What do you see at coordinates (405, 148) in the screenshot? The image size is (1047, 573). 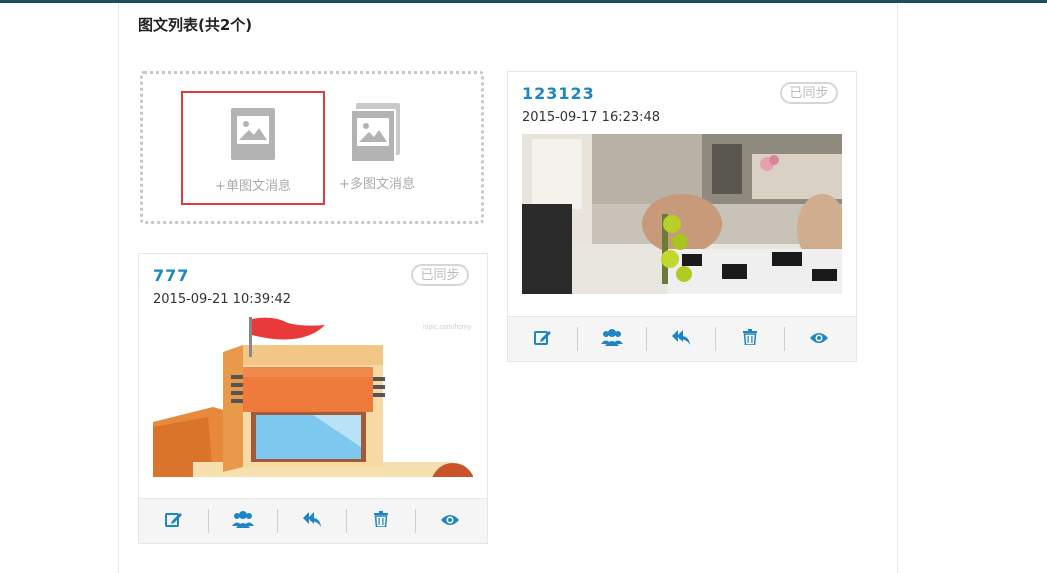 I see `add-multi-message-button: +多图文消息` at bounding box center [405, 148].